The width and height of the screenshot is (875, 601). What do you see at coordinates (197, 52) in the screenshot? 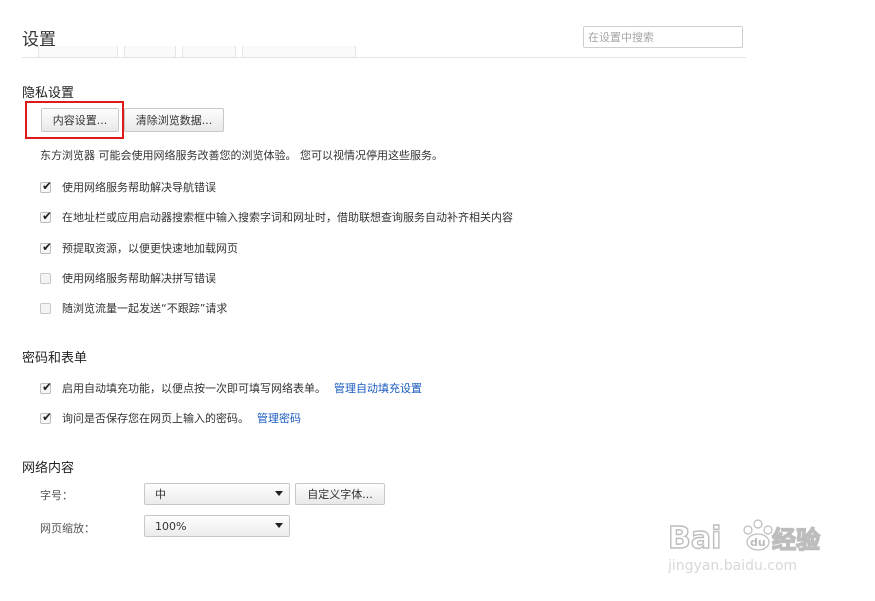
I see `hidden-tab-strip` at bounding box center [197, 52].